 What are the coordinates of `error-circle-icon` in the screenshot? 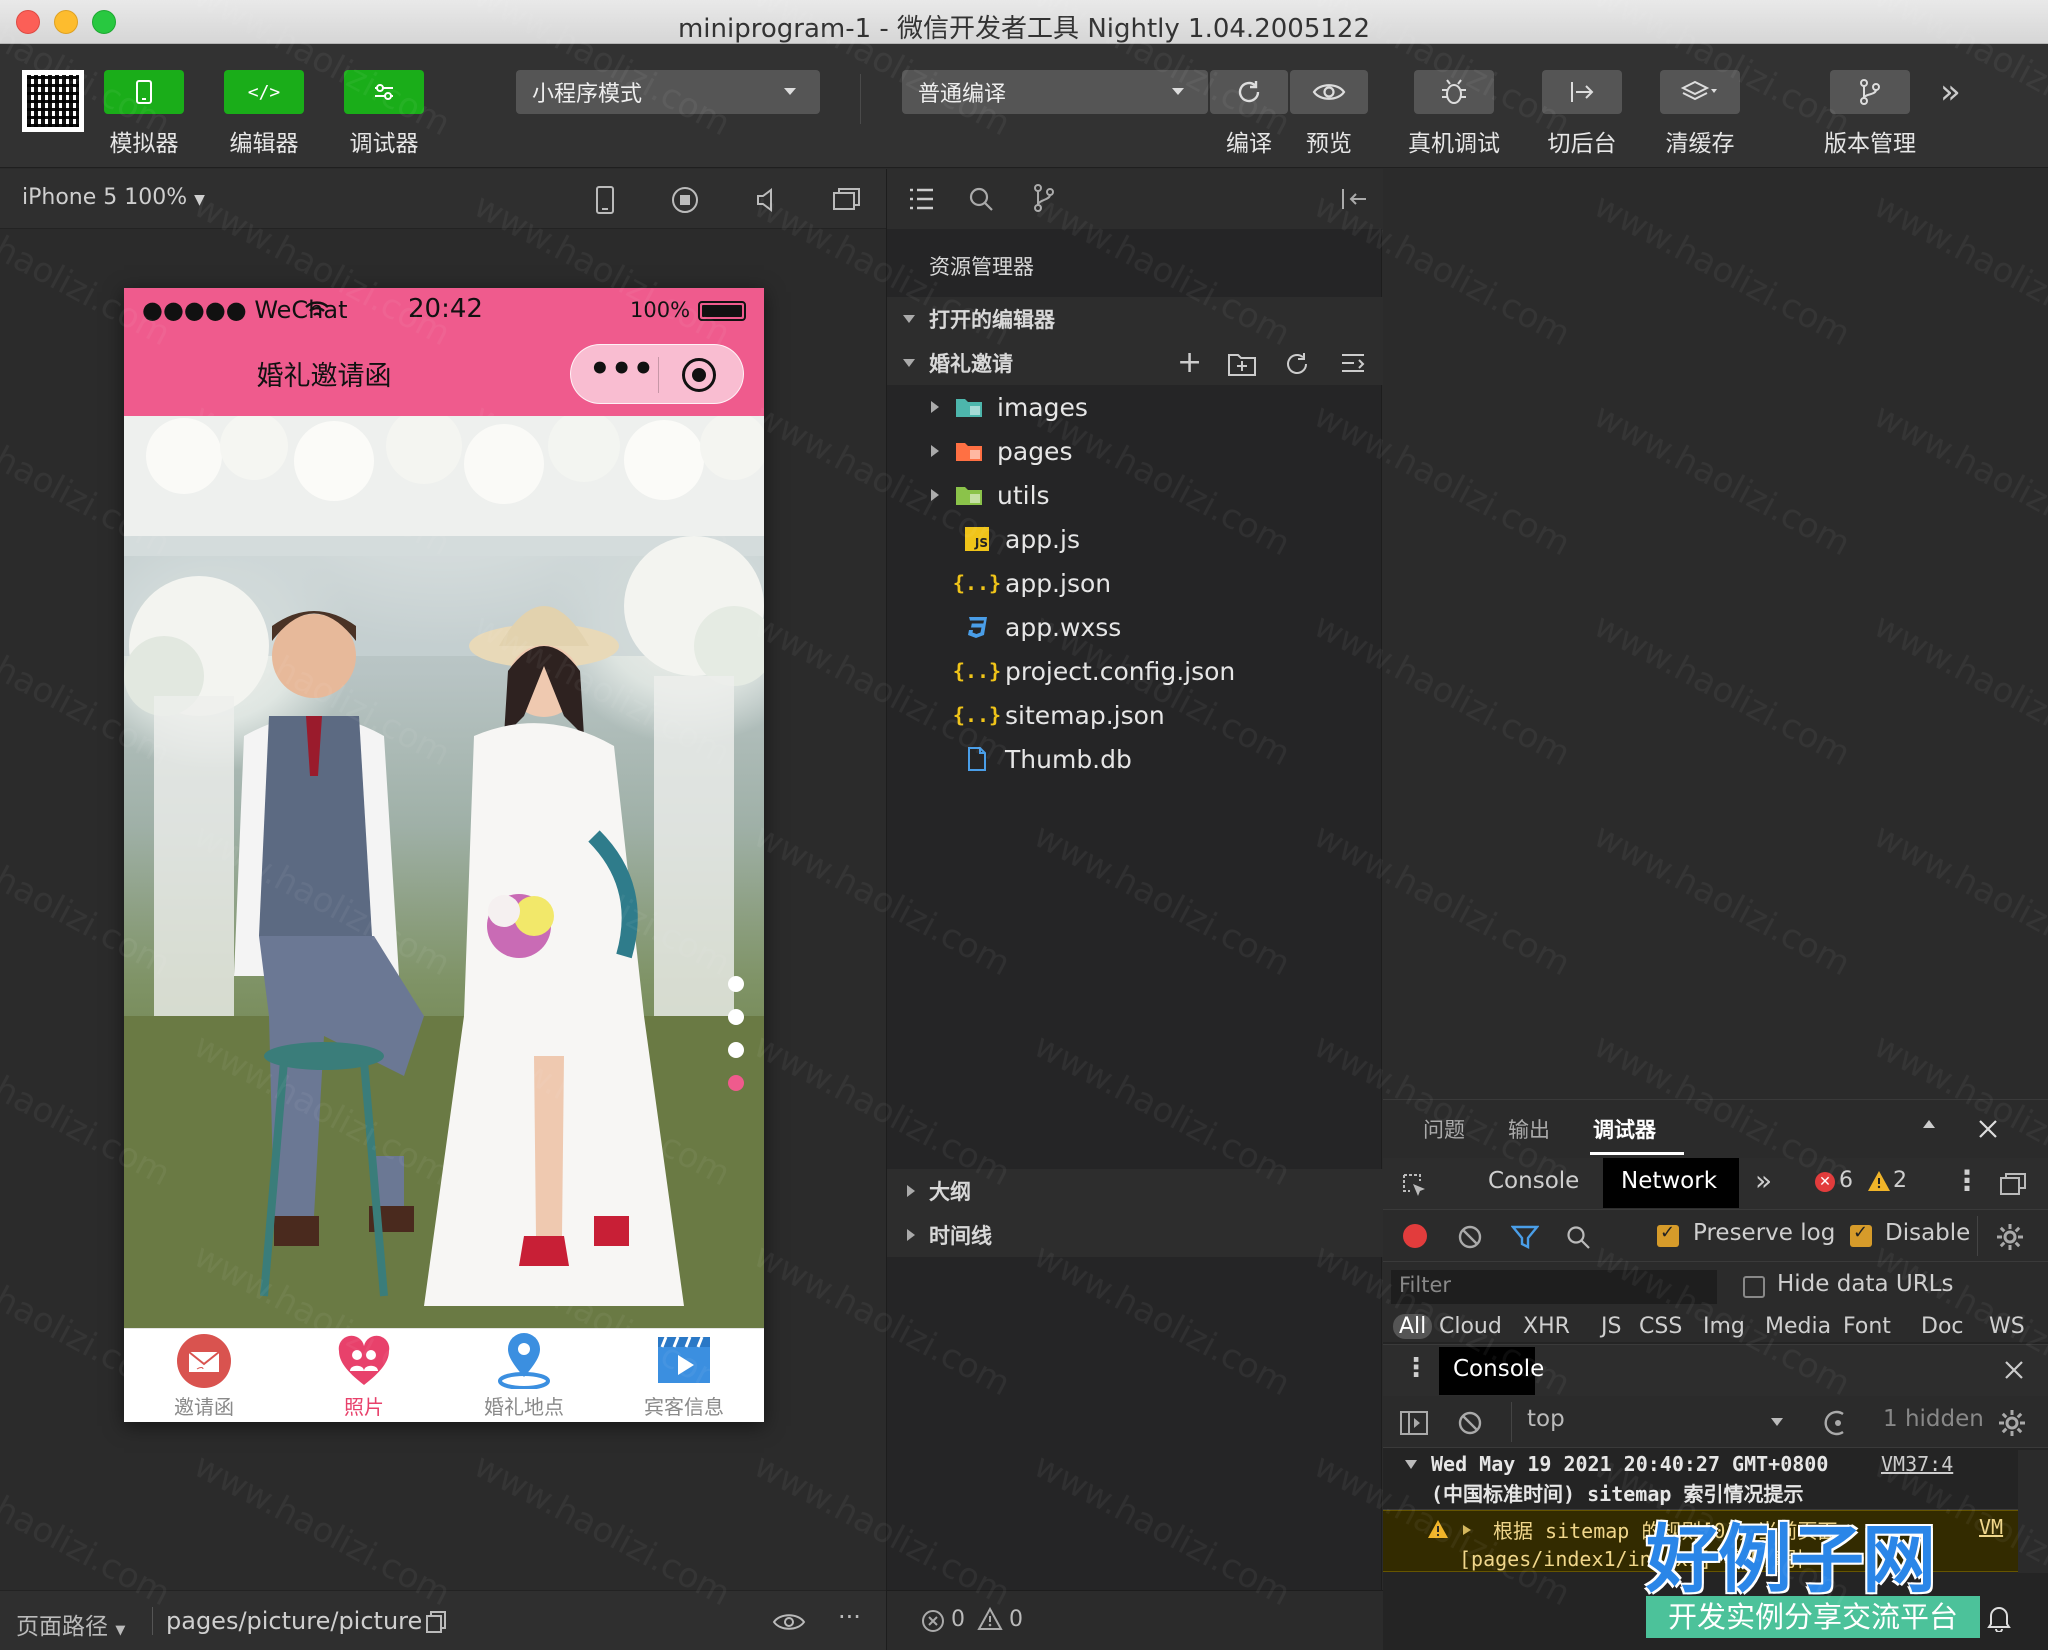 It's located at (933, 1621).